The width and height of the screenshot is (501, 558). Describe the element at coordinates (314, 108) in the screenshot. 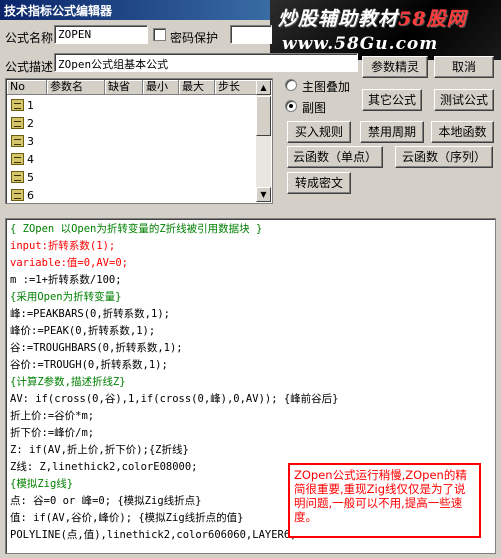

I see `subchart-label: 副图` at that location.